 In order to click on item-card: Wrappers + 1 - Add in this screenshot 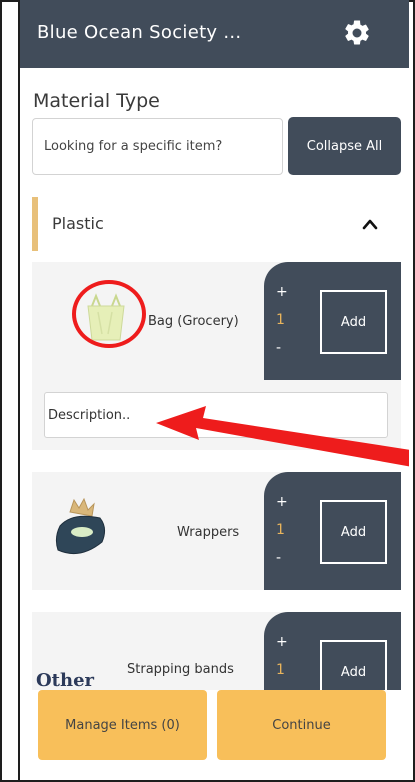, I will do `click(216, 531)`.